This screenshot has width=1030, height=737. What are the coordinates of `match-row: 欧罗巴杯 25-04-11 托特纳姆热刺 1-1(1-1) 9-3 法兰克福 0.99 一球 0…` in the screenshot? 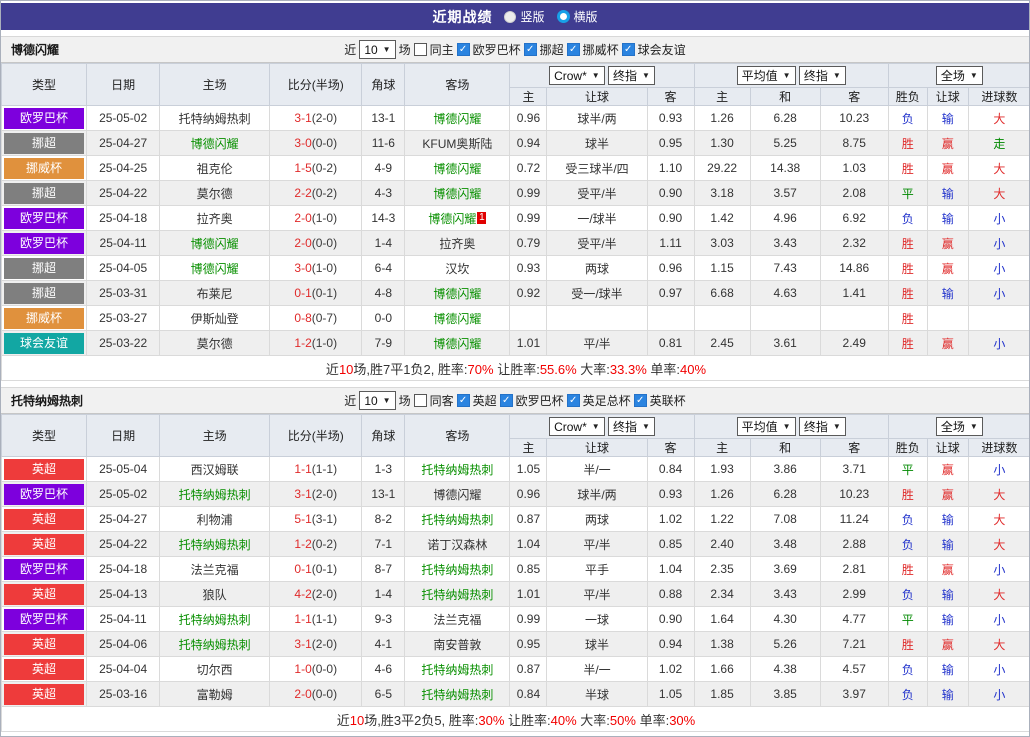 It's located at (515, 619).